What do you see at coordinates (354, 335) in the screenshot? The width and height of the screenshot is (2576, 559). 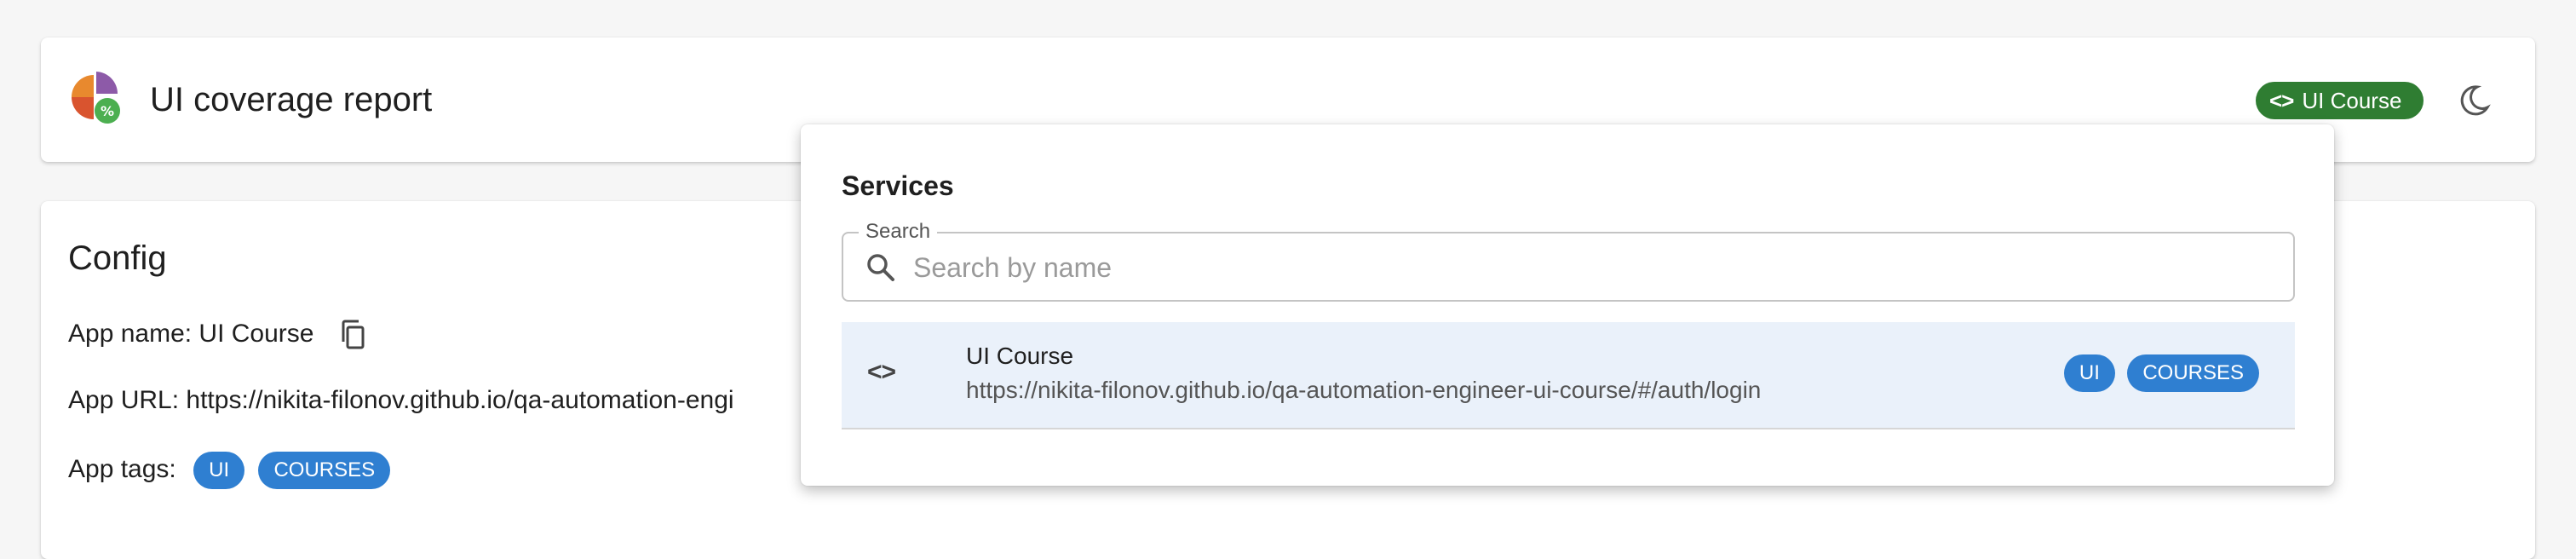 I see `copy-icon` at bounding box center [354, 335].